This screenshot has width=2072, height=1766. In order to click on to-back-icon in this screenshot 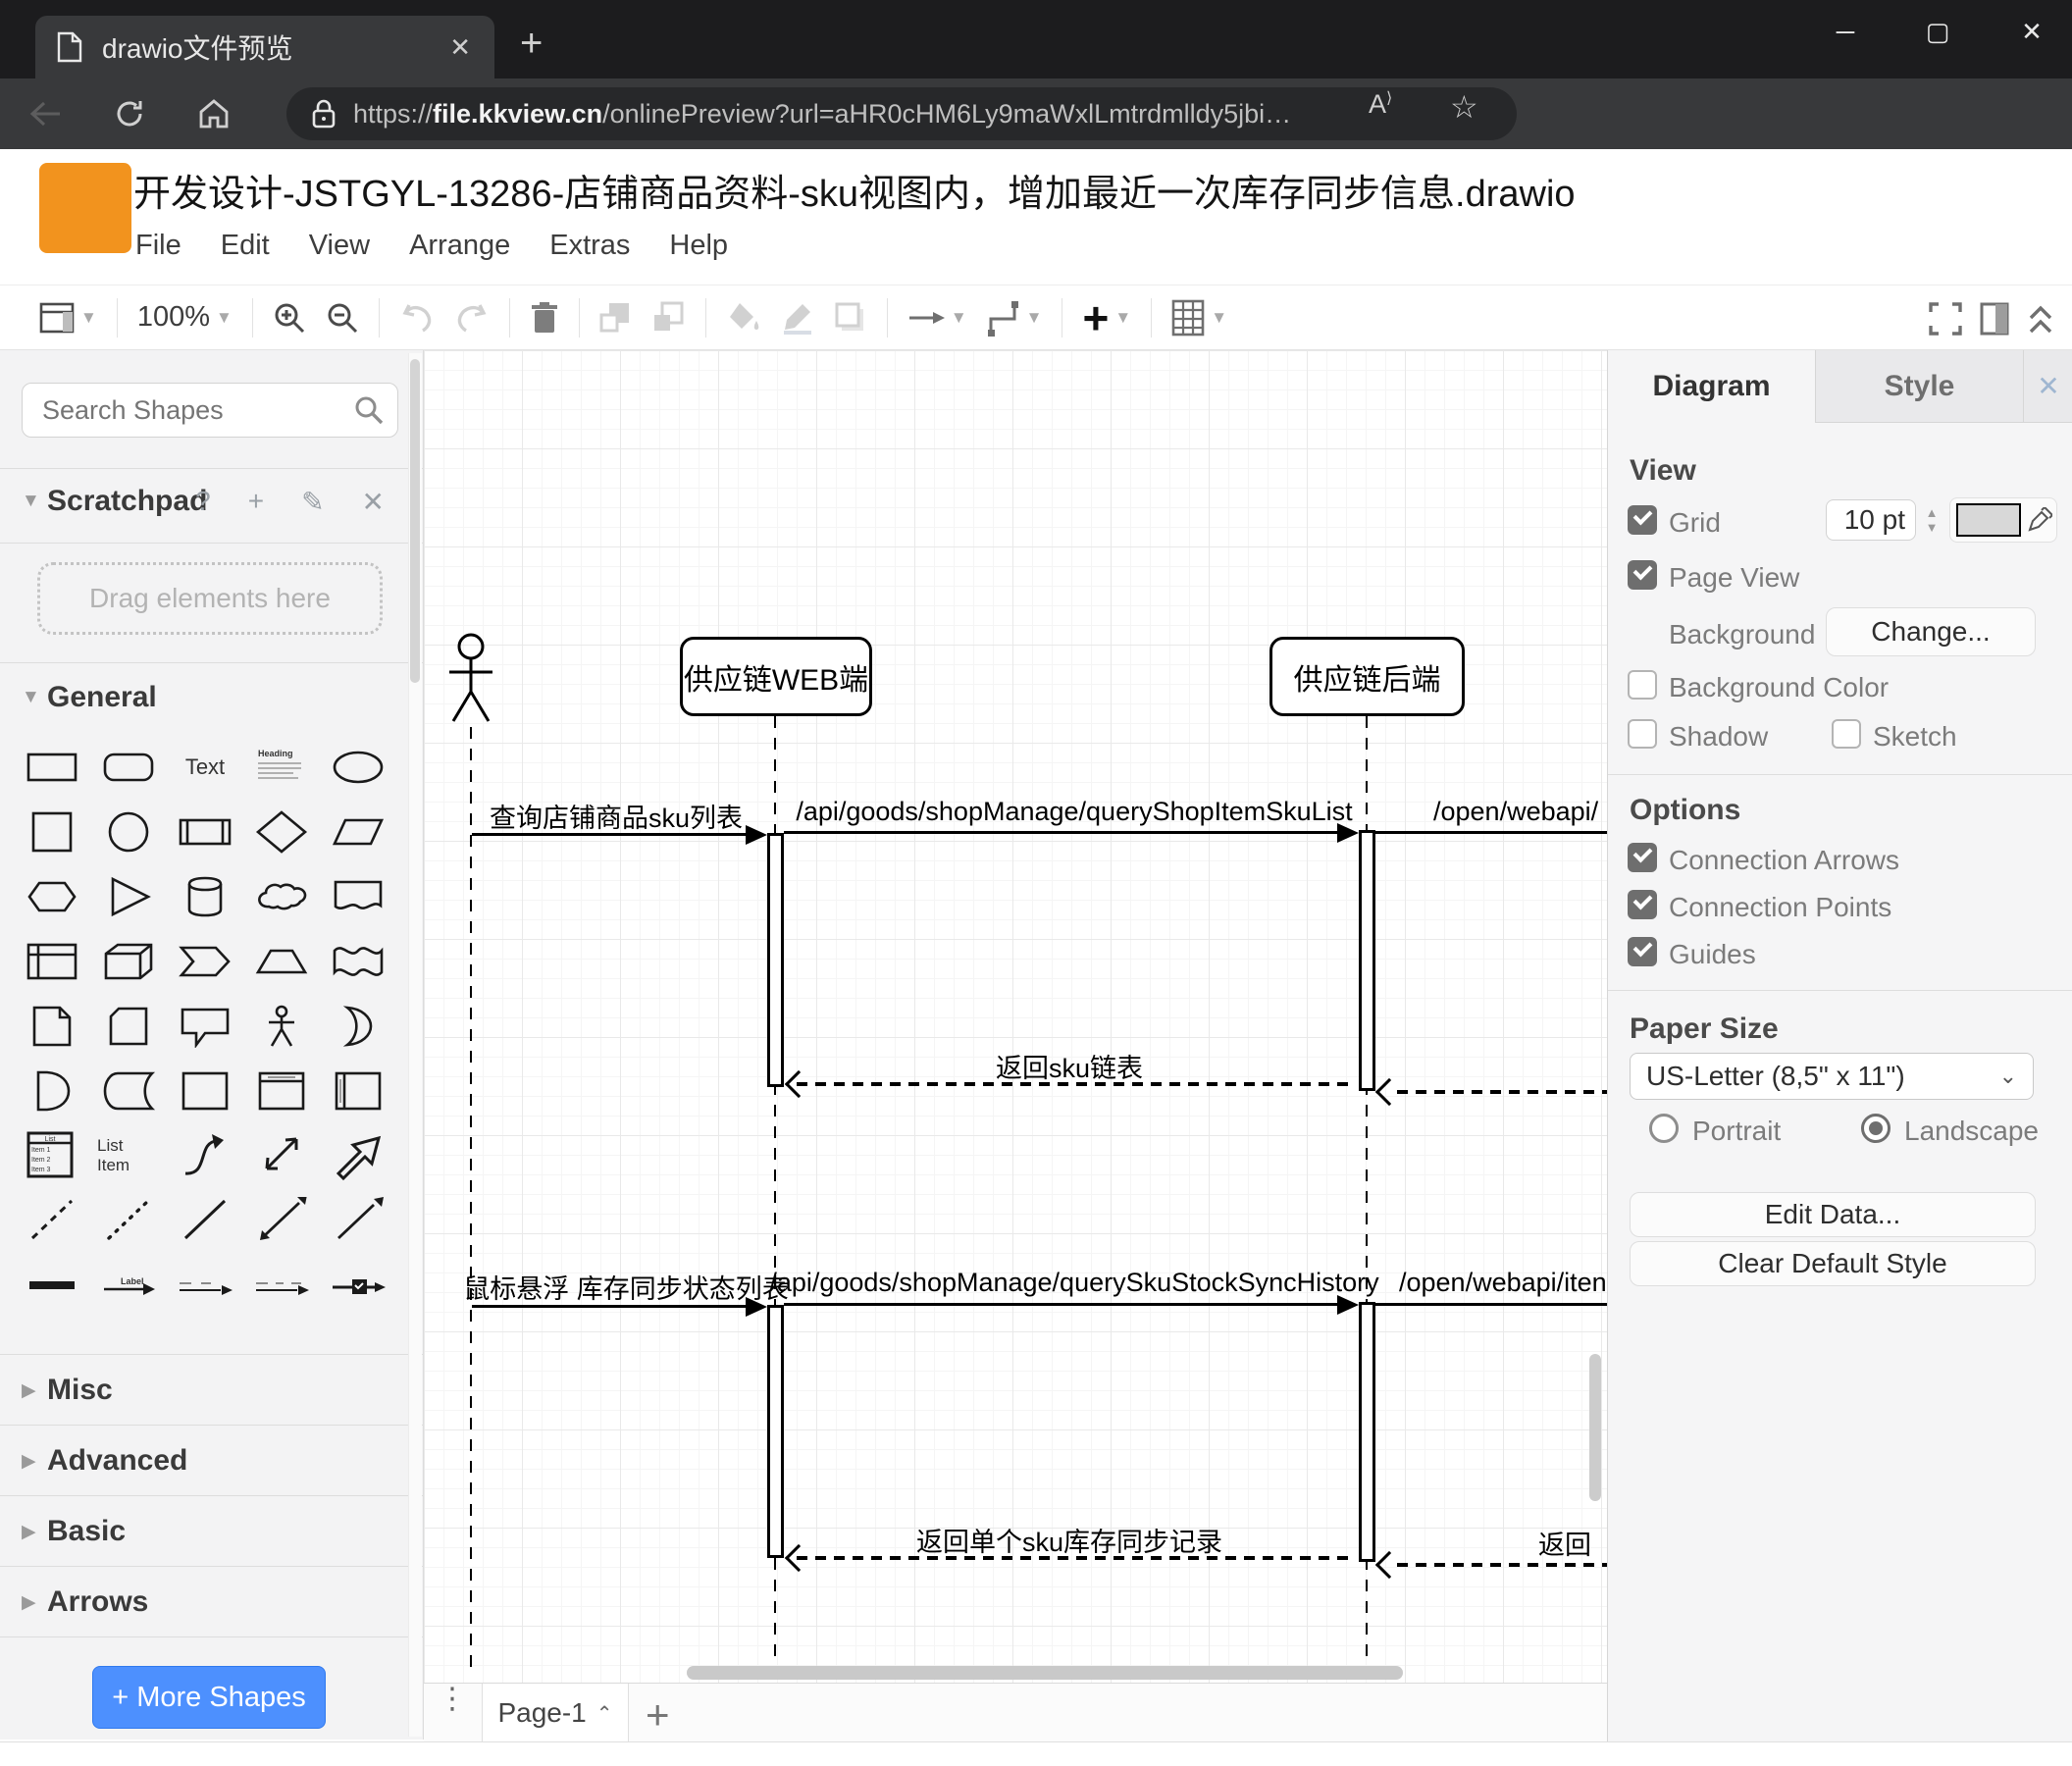, I will do `click(669, 318)`.